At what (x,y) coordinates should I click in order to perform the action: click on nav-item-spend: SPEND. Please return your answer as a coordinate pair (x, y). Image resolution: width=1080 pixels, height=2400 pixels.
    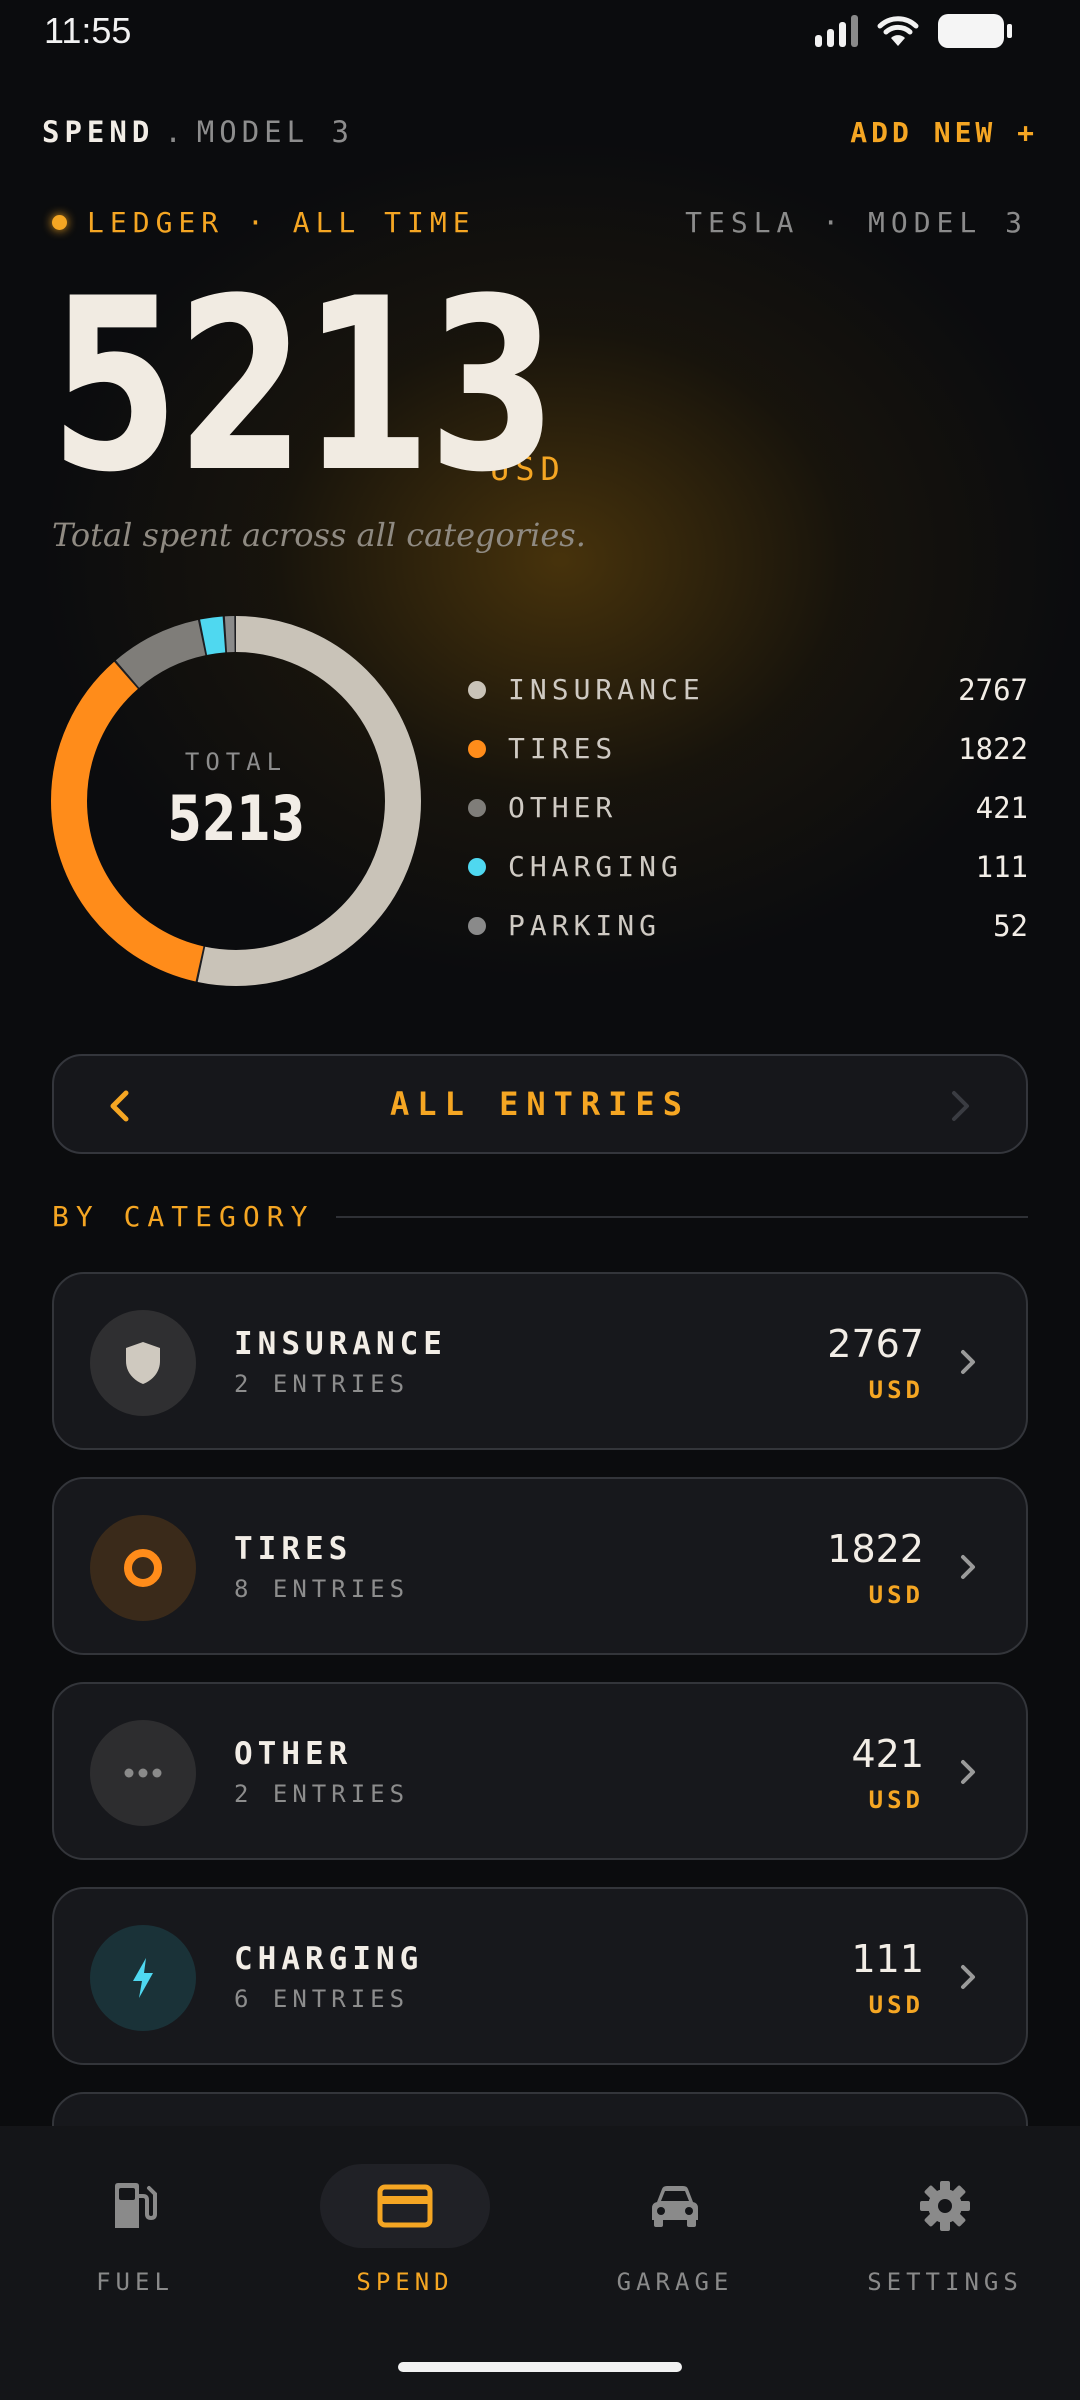
    Looking at the image, I should click on (405, 2226).